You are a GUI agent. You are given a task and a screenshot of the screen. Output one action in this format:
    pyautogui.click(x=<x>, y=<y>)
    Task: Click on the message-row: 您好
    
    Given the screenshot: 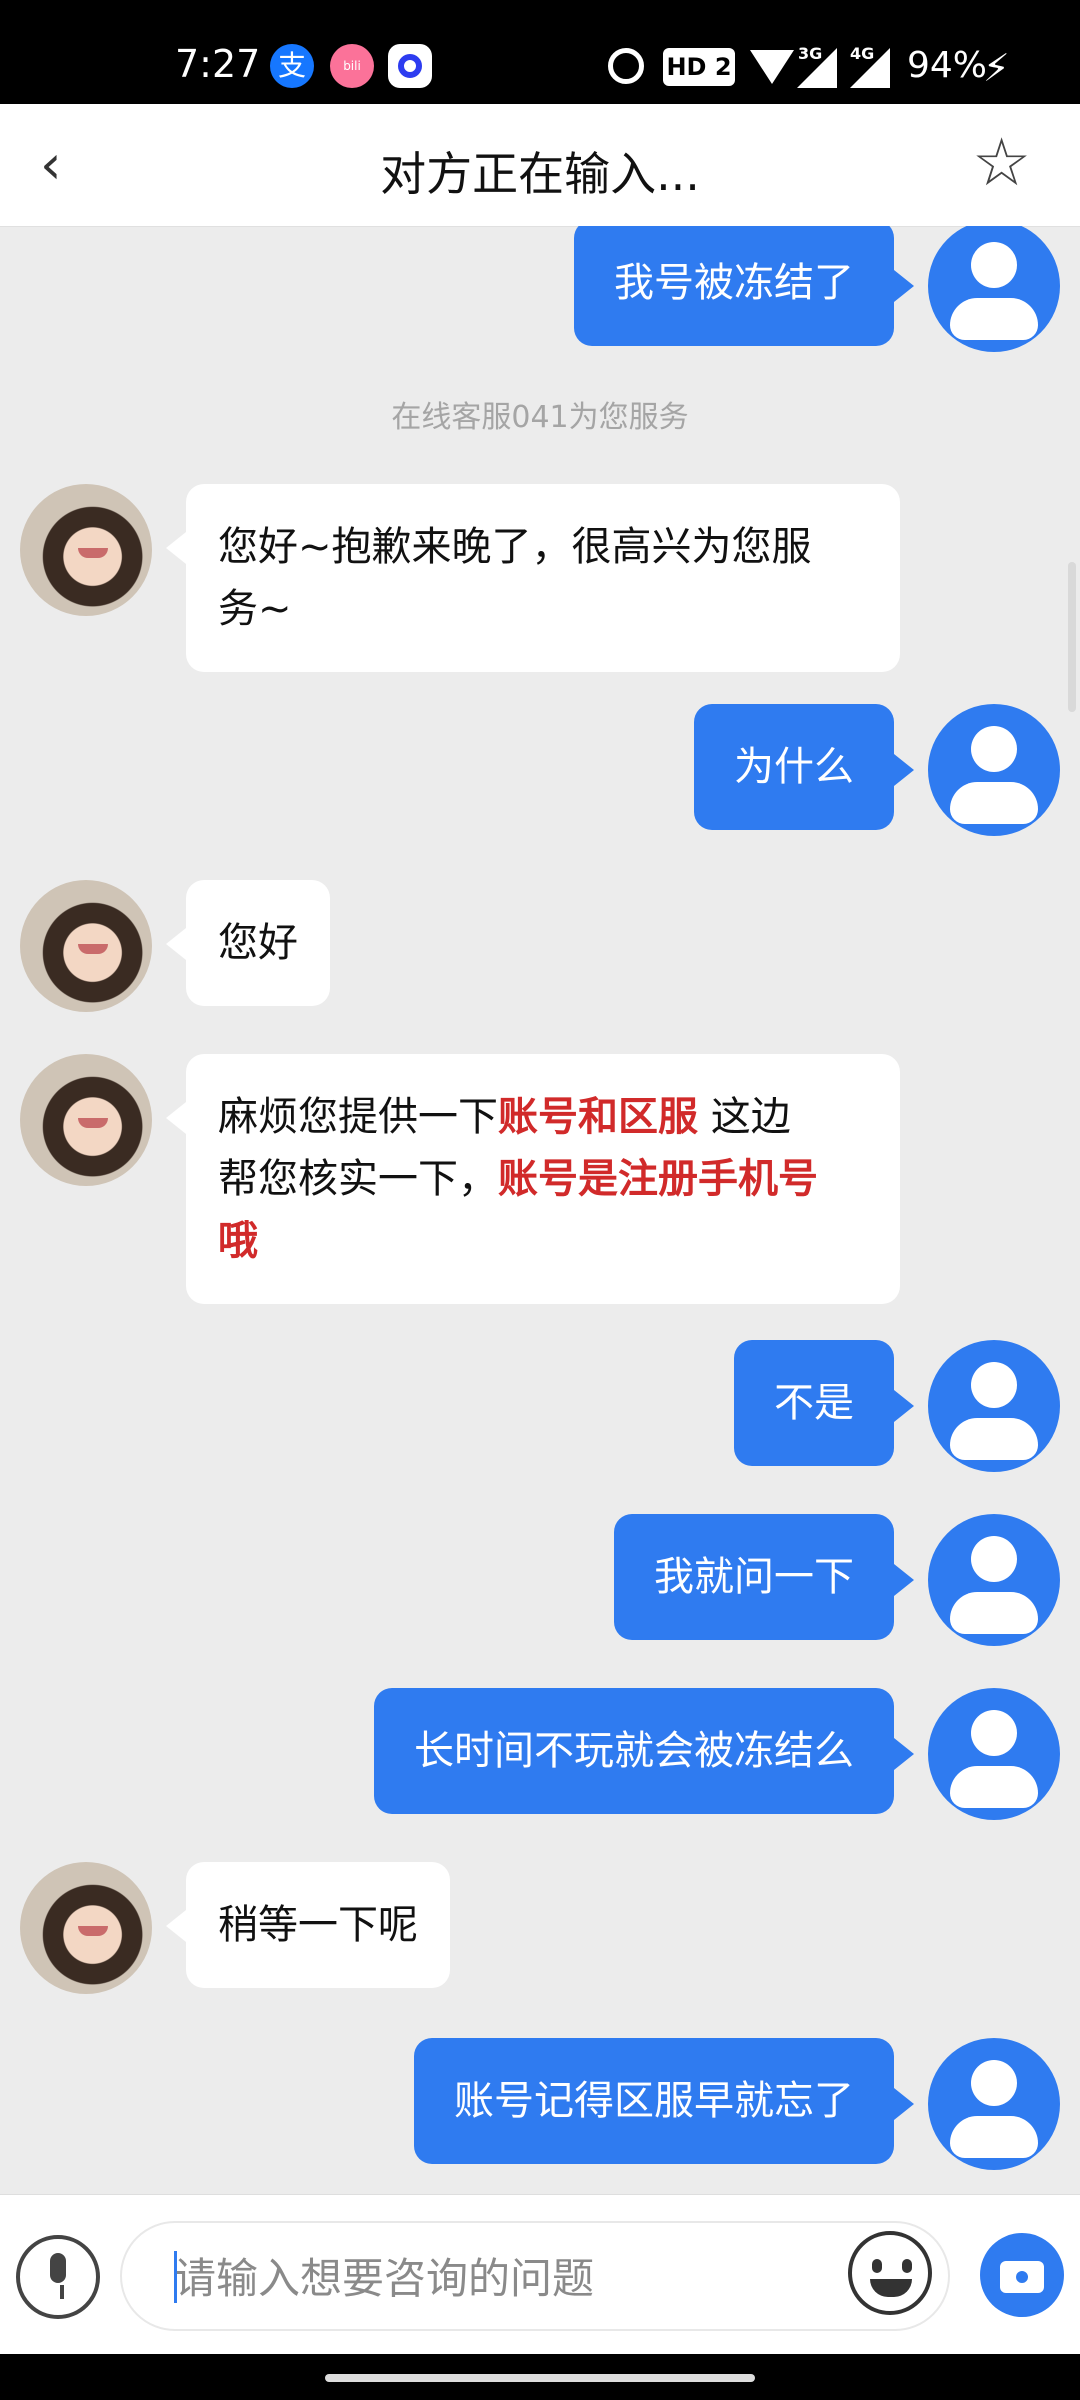 What is the action you would take?
    pyautogui.click(x=540, y=950)
    